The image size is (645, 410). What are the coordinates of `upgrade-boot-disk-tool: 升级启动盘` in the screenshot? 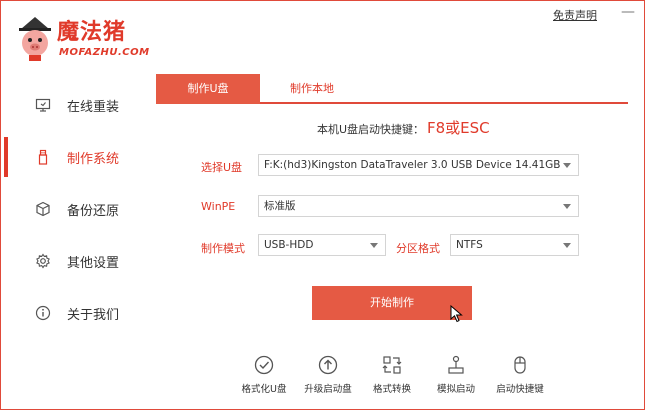 It's located at (328, 376).